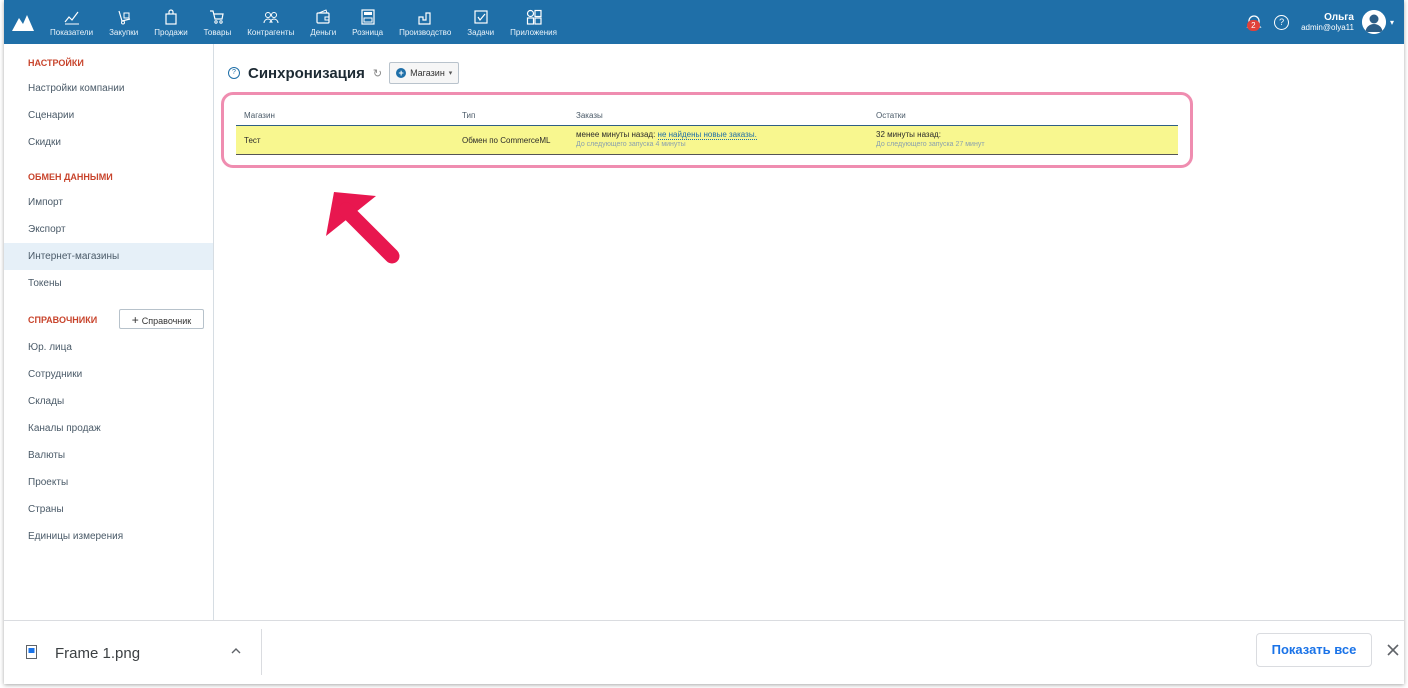 This screenshot has height=688, width=1408. Describe the element at coordinates (108, 482) in the screenshot. I see `sidebar-item-projects: Проекты` at that location.